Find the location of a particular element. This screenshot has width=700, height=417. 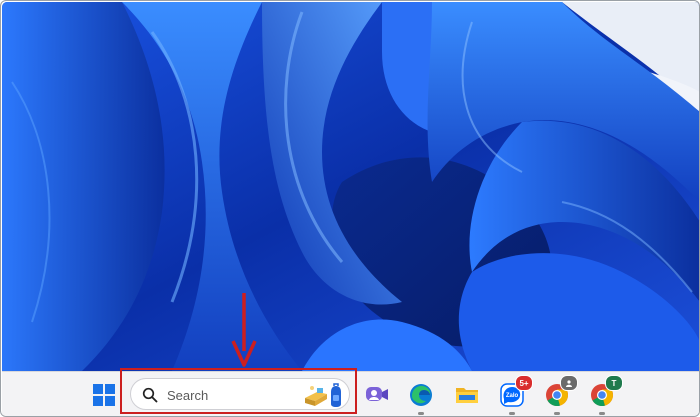

notification-badge: 5+ is located at coordinates (524, 383).